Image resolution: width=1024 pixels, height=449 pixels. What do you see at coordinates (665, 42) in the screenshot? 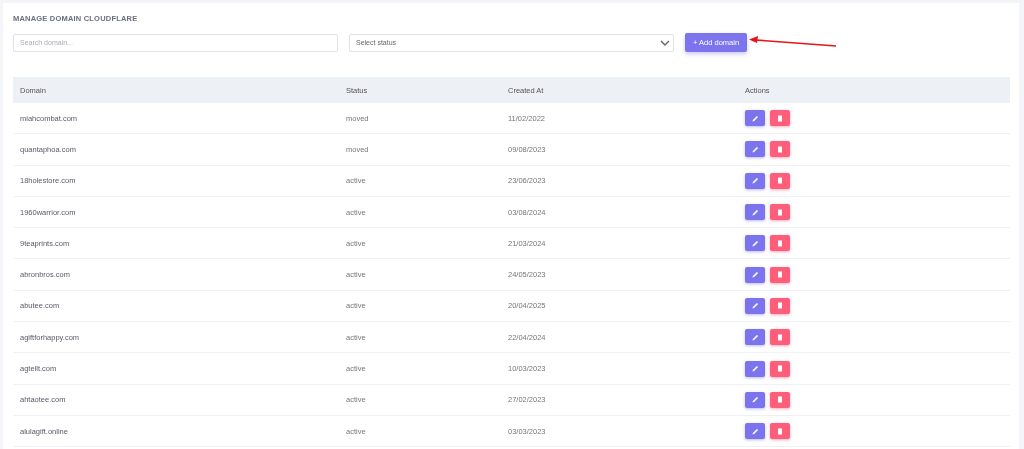
I see `chevron-down-icon` at bounding box center [665, 42].